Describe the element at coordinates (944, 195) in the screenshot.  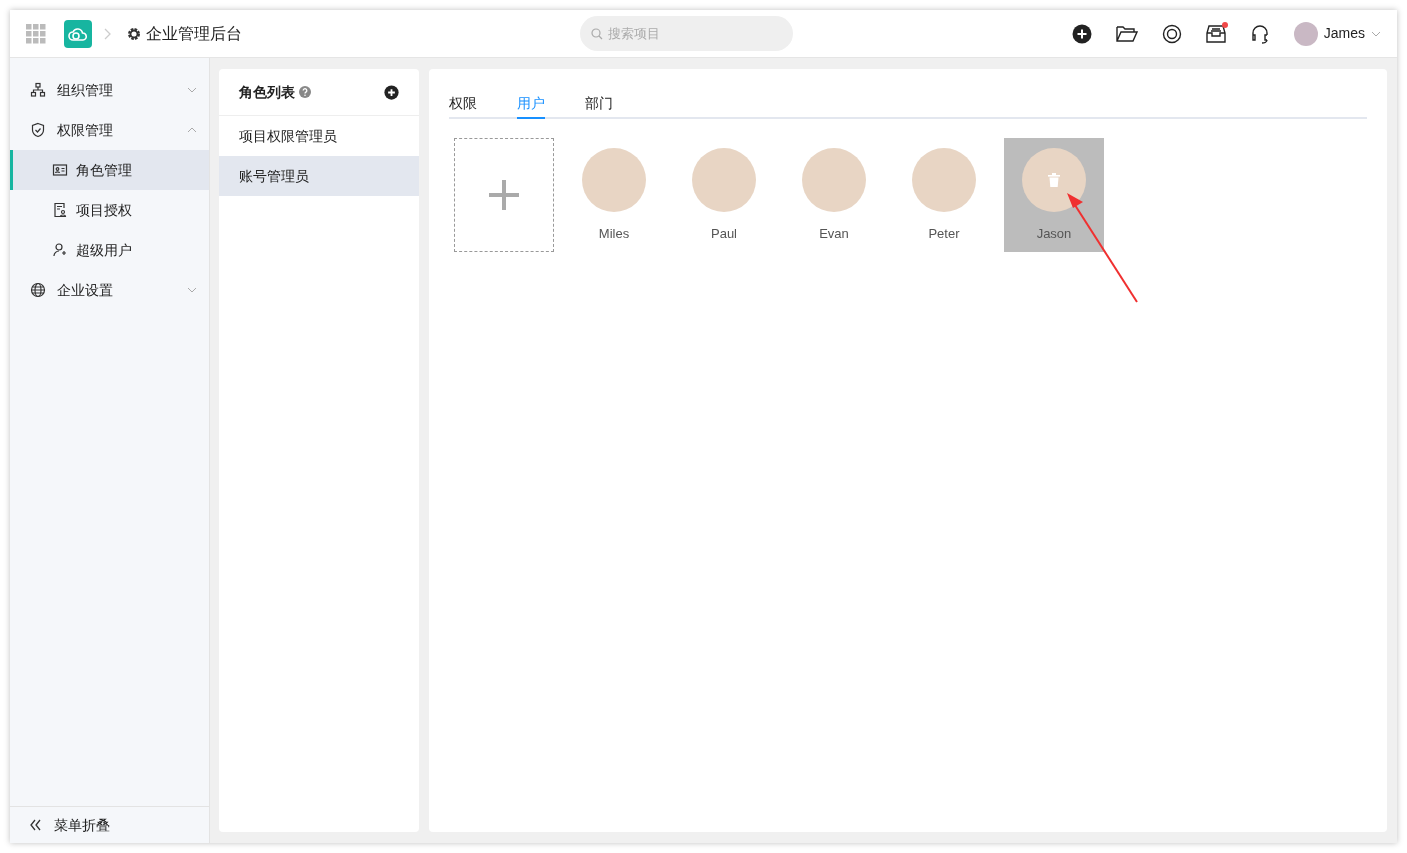
I see `user-card: Peter` at that location.